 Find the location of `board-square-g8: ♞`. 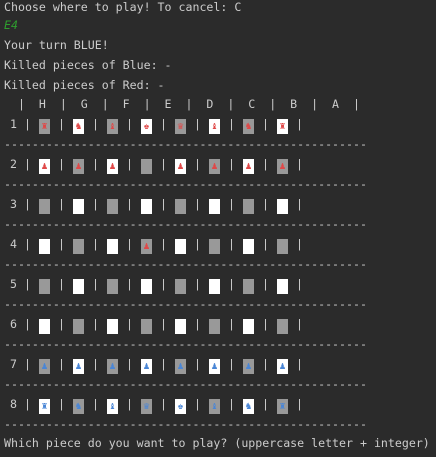

board-square-g8: ♞ is located at coordinates (78, 406).